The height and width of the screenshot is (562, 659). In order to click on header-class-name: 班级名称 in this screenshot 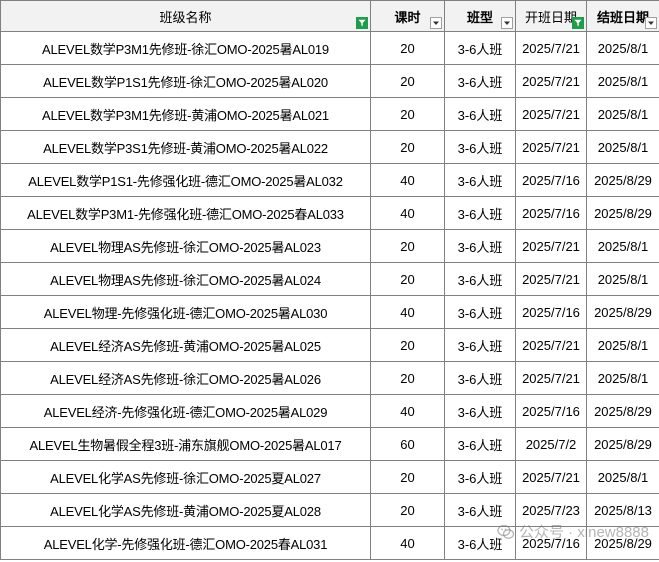, I will do `click(185, 16)`.